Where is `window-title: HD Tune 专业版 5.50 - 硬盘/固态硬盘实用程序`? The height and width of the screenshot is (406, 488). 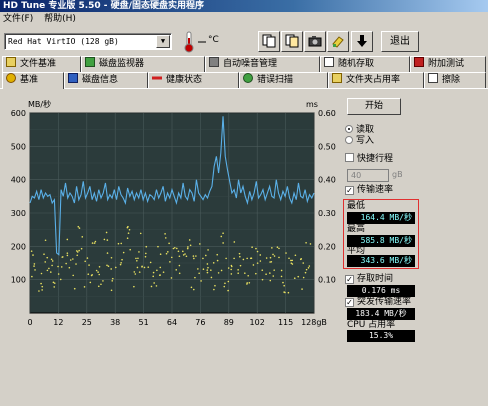
window-title: HD Tune 专业版 5.50 - 硬盘/固态硬盘实用程序 is located at coordinates (244, 6).